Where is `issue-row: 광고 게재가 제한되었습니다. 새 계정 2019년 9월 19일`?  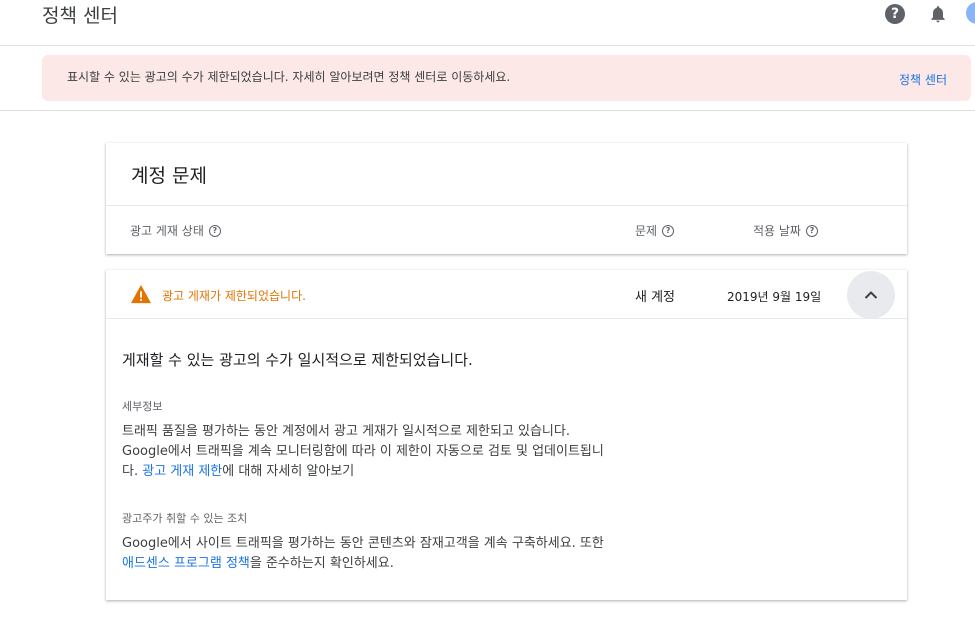 issue-row: 광고 게재가 제한되었습니다. 새 계정 2019년 9월 19일 is located at coordinates (506, 294).